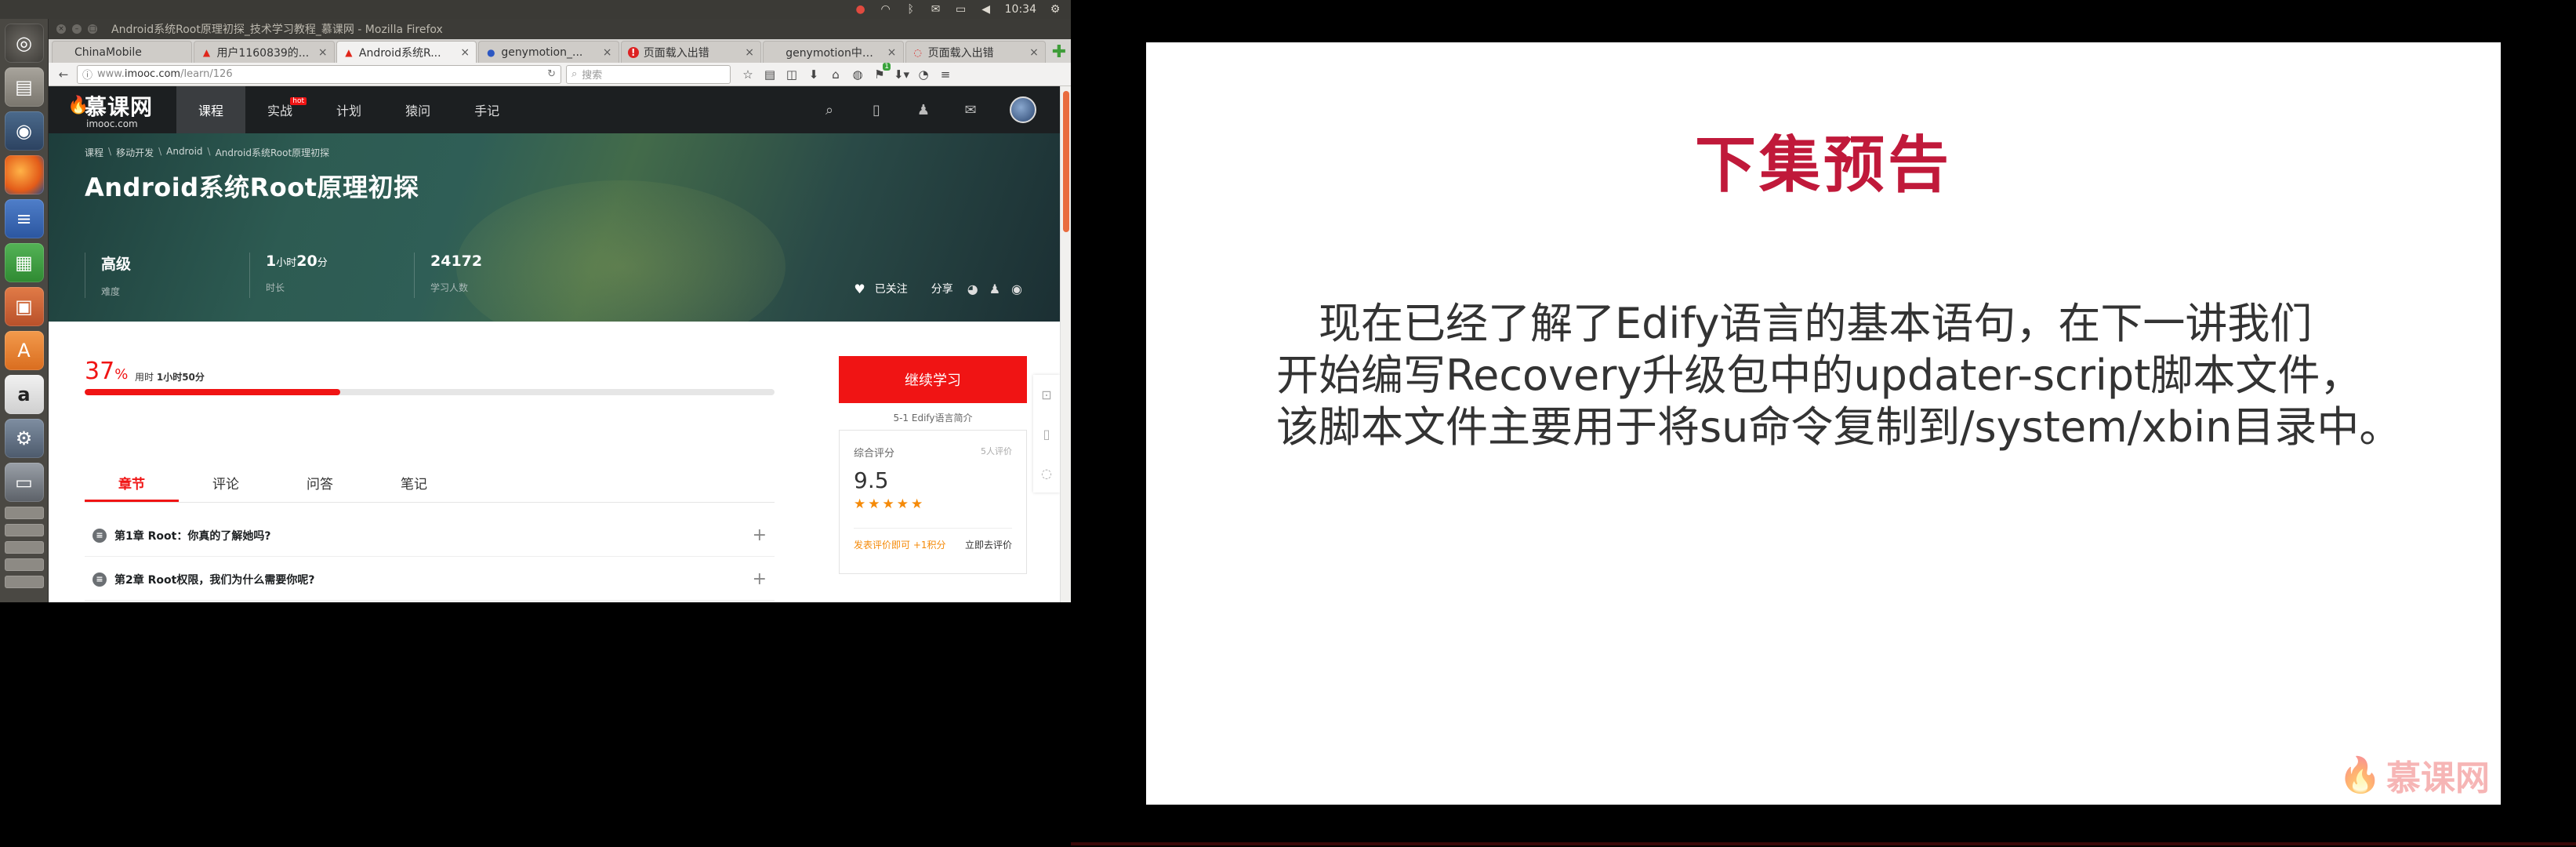  Describe the element at coordinates (264, 52) in the screenshot. I see `browser-tab: ▲ 用户1160839的... ×` at that location.